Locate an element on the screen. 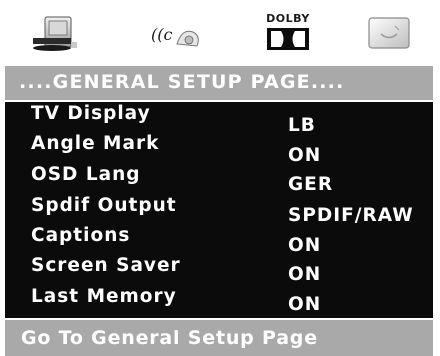  menu-value-last-memory: ON is located at coordinates (305, 304).